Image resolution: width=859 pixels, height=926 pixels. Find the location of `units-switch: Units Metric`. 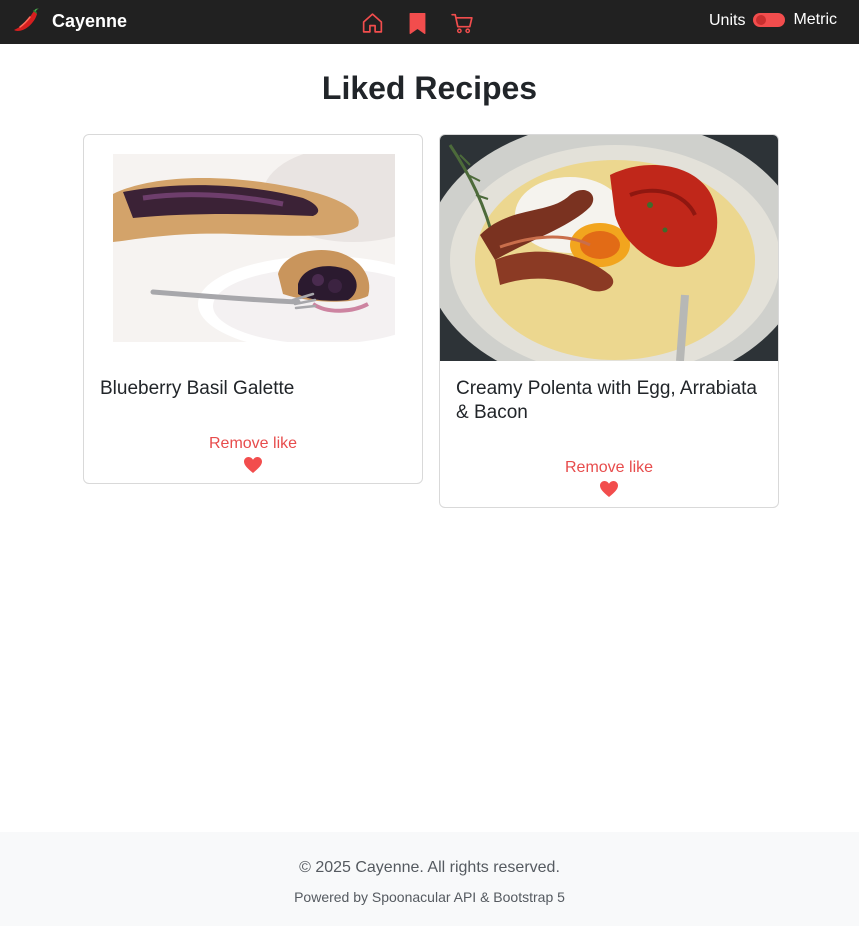

units-switch: Units Metric is located at coordinates (773, 20).